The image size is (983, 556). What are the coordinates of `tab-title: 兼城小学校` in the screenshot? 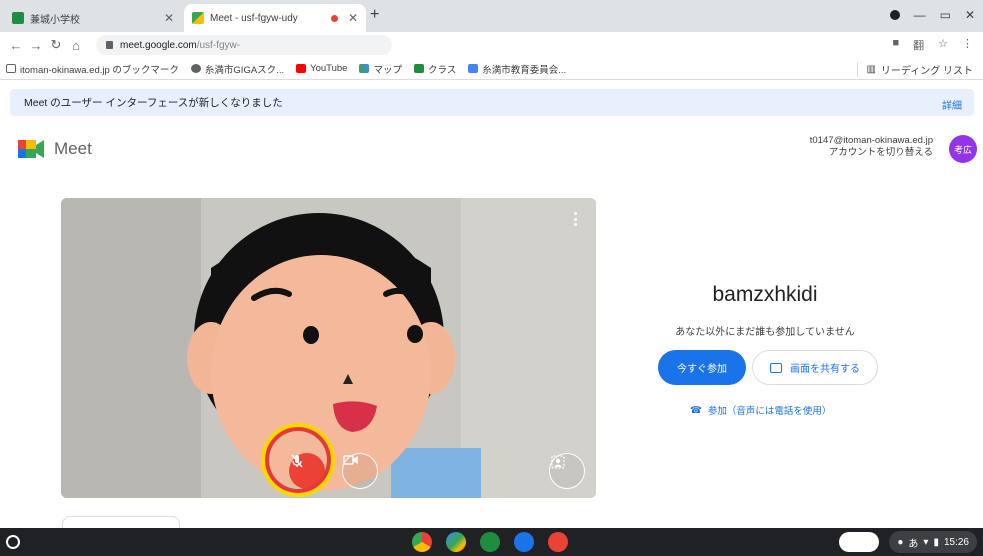 It's located at (55, 20).